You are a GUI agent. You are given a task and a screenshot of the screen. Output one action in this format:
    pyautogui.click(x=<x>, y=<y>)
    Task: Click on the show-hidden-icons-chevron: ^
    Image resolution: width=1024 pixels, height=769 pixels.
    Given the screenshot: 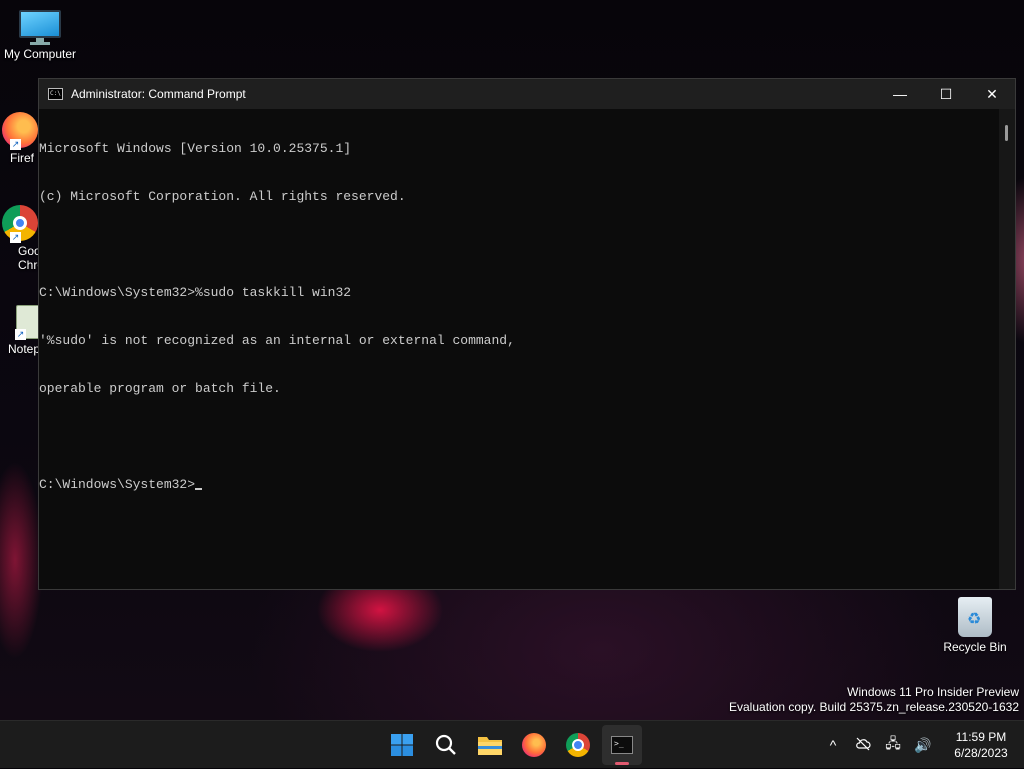 What is the action you would take?
    pyautogui.click(x=833, y=745)
    